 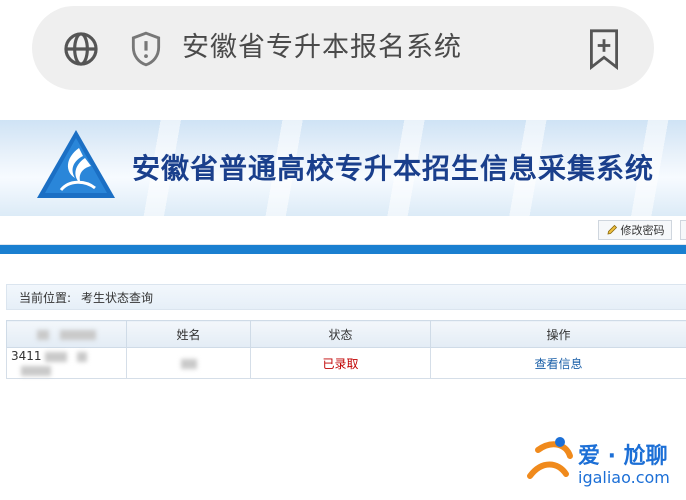 I want to click on column-header-id, so click(x=66, y=334).